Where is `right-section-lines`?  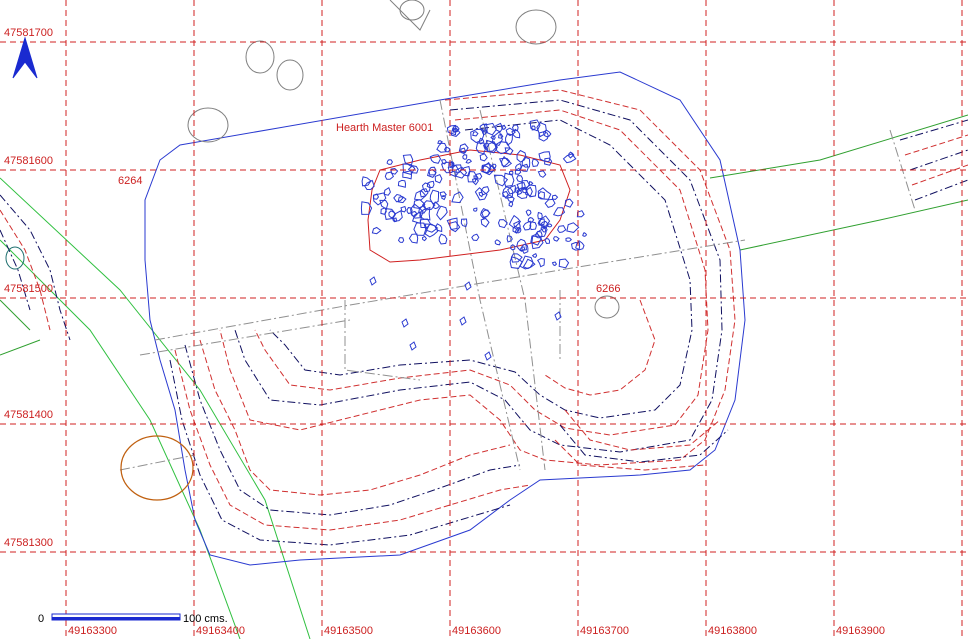 right-section-lines is located at coordinates (838, 182).